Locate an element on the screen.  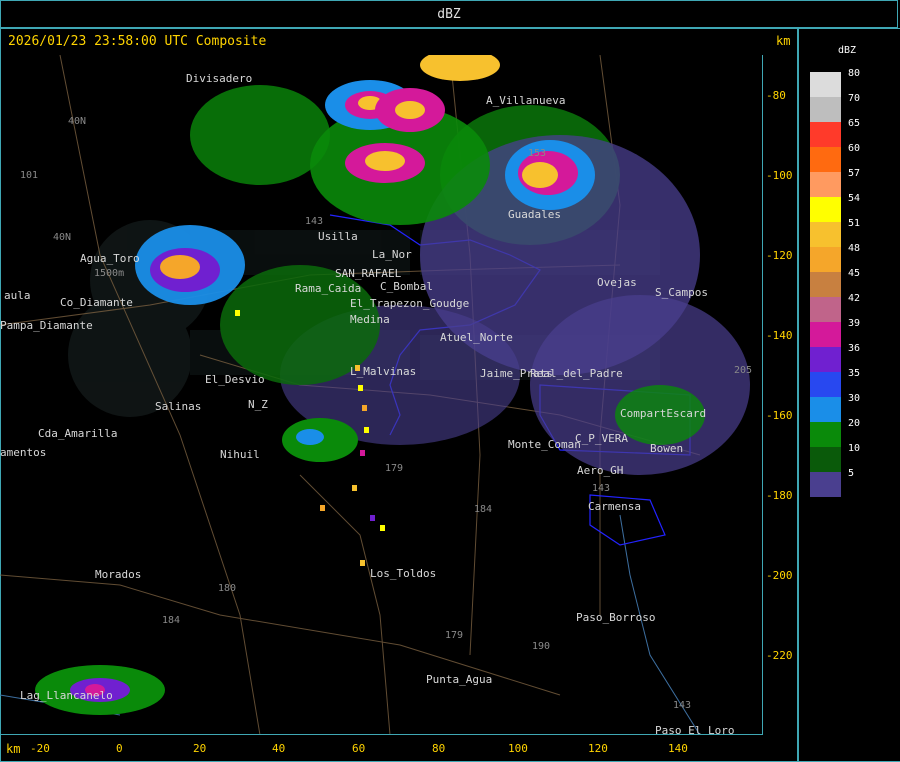
place-label: Bowen is located at coordinates (667, 448).